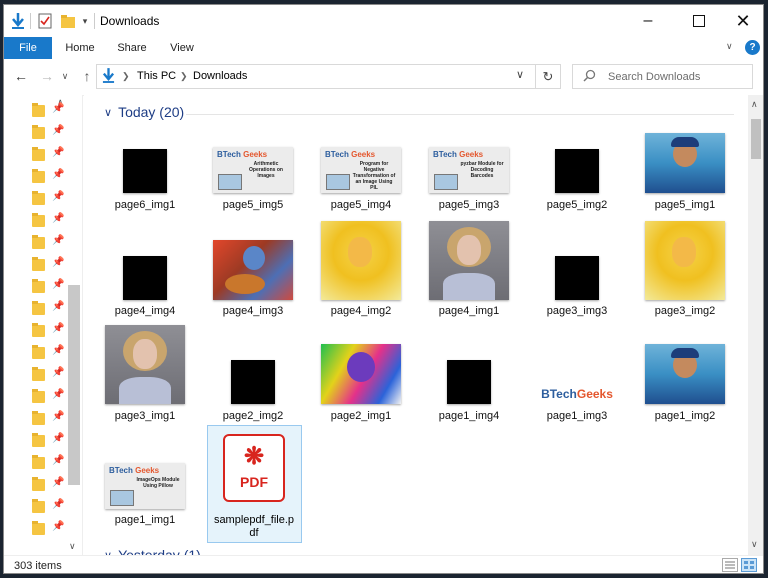  What do you see at coordinates (253, 269) in the screenshot?
I see `file-item: page4_img3` at bounding box center [253, 269].